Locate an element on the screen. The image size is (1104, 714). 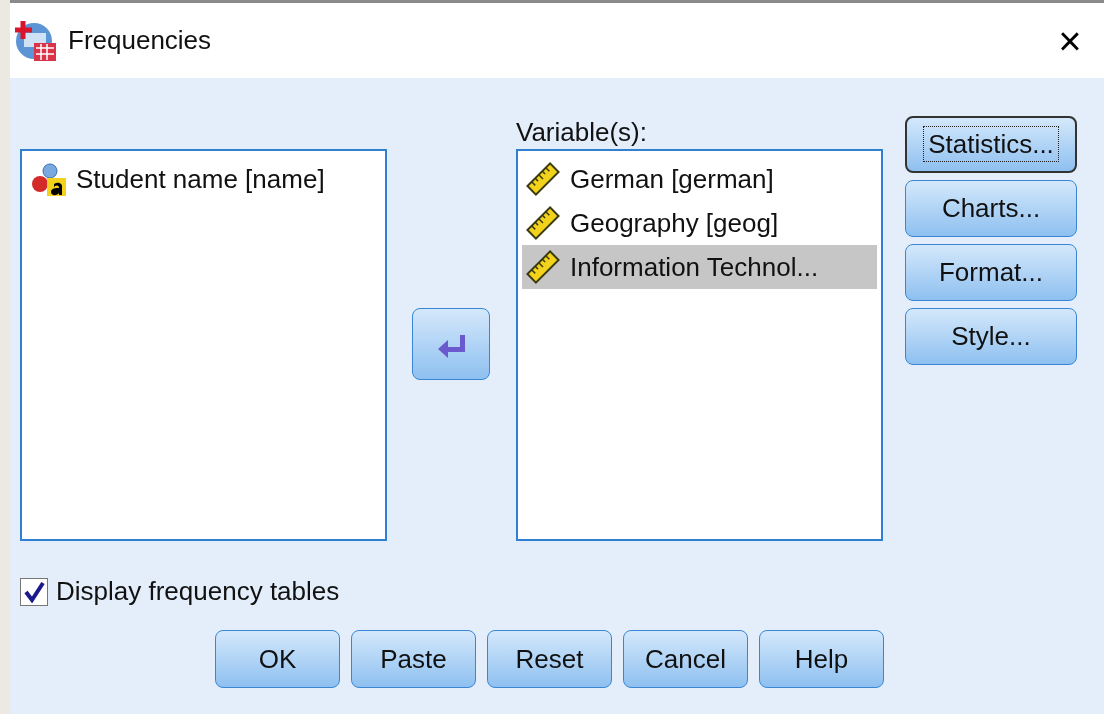
arrow-icon is located at coordinates (451, 345).